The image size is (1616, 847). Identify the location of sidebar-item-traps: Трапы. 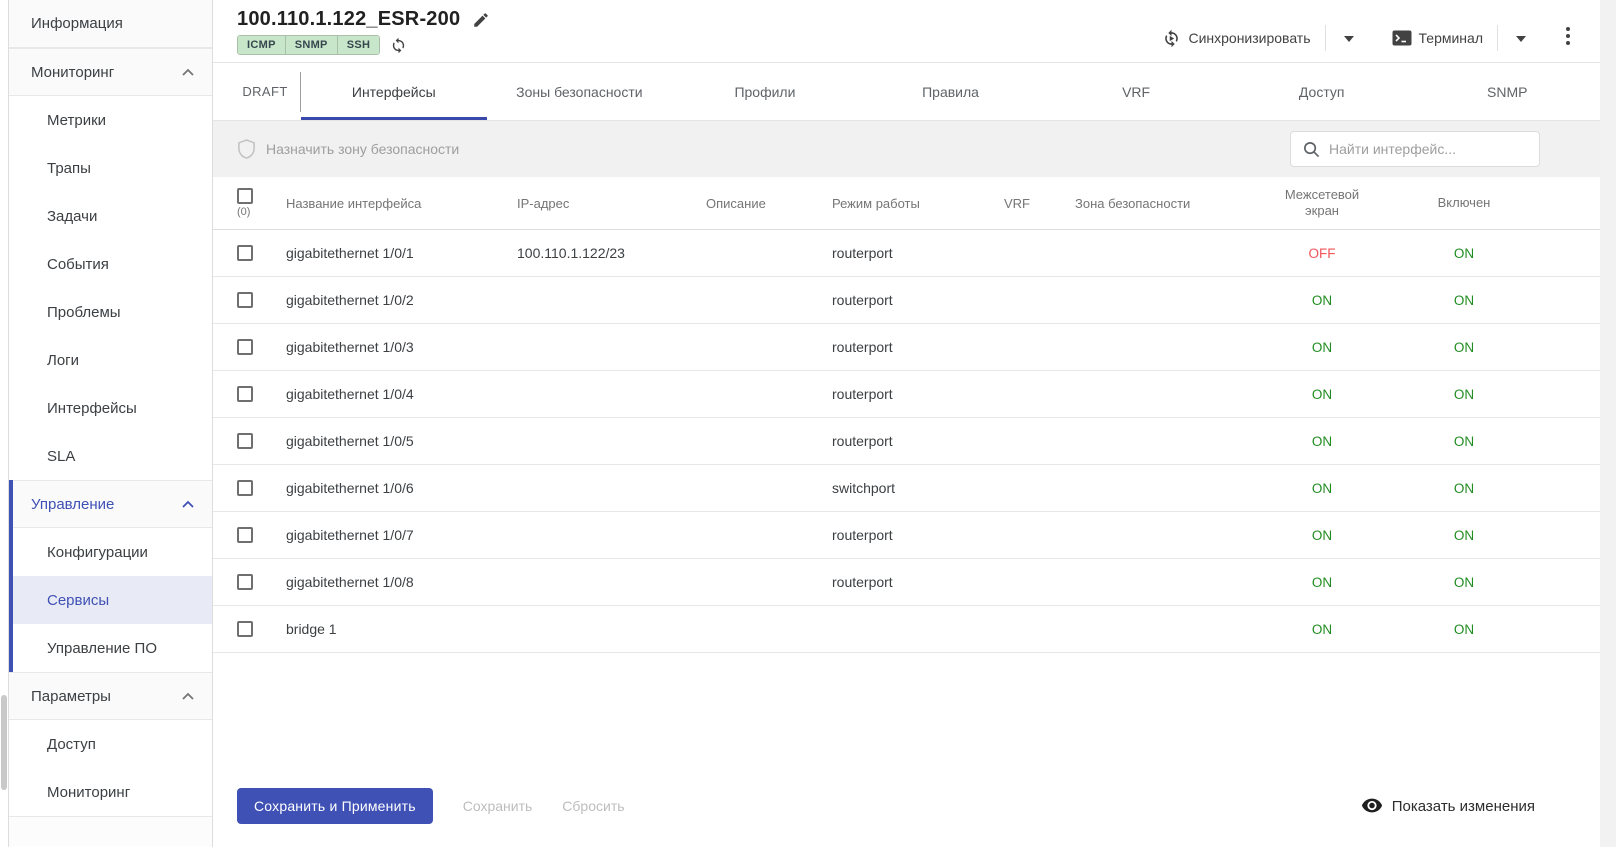
(110, 168).